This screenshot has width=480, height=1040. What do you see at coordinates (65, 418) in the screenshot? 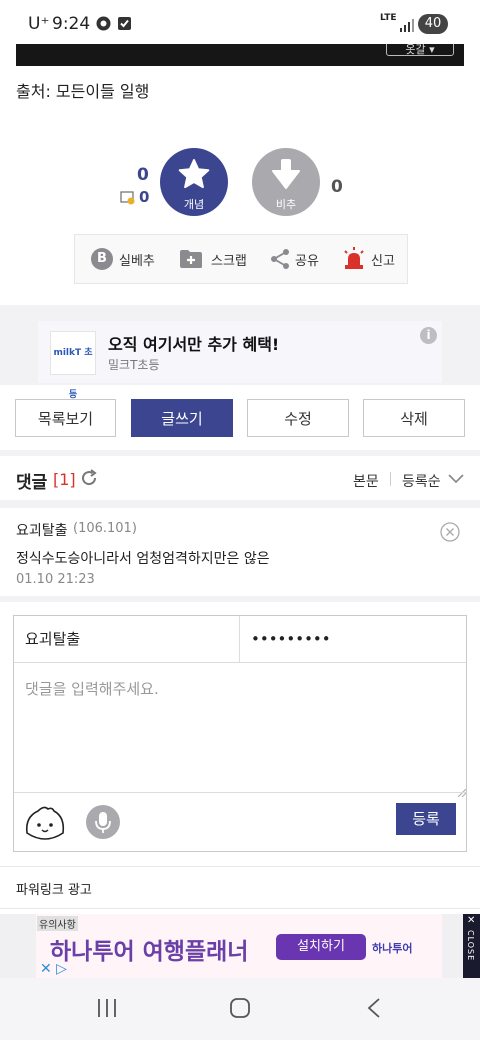
I see `list-button: 목록보기` at bounding box center [65, 418].